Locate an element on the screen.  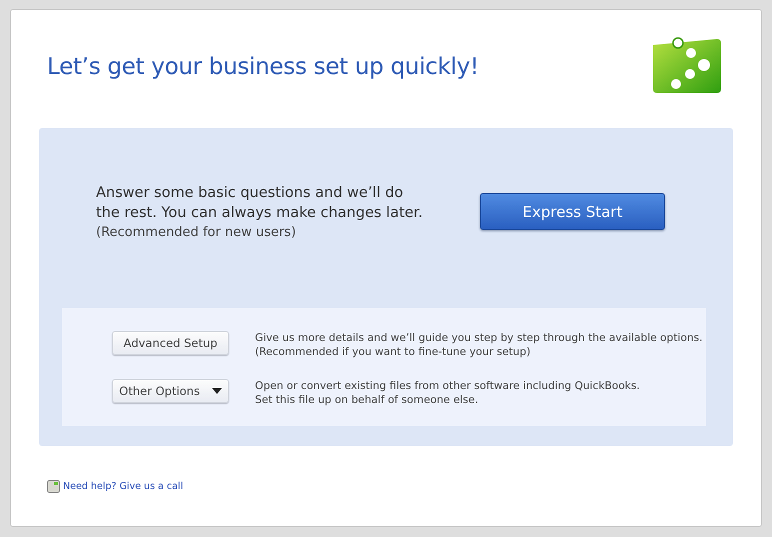
option-description: Set this file up on behalf of someone else. is located at coordinates (367, 400).